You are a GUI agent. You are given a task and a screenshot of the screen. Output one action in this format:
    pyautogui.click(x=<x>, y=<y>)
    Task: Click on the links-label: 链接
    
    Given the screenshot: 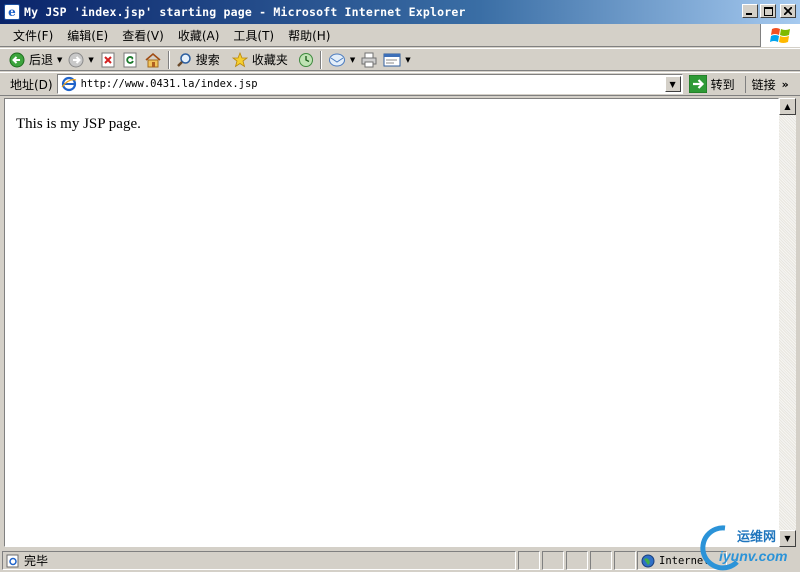 What is the action you would take?
    pyautogui.click(x=763, y=84)
    